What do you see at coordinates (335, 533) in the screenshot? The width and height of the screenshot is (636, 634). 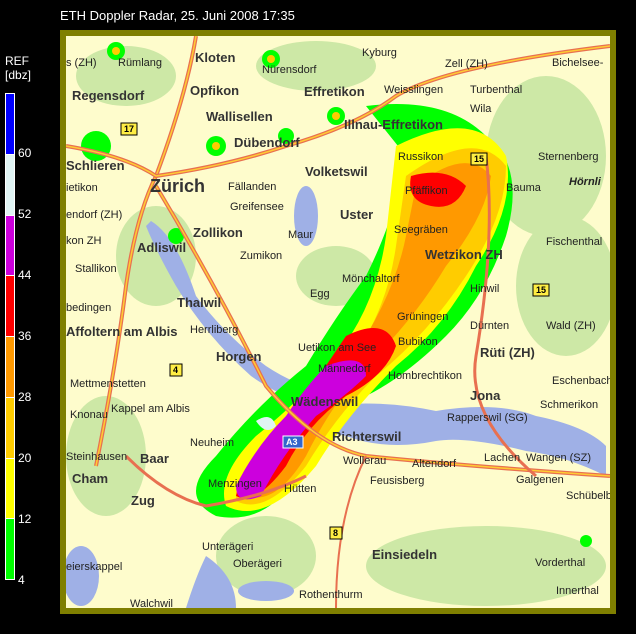 I see `road-shield-8: 8` at bounding box center [335, 533].